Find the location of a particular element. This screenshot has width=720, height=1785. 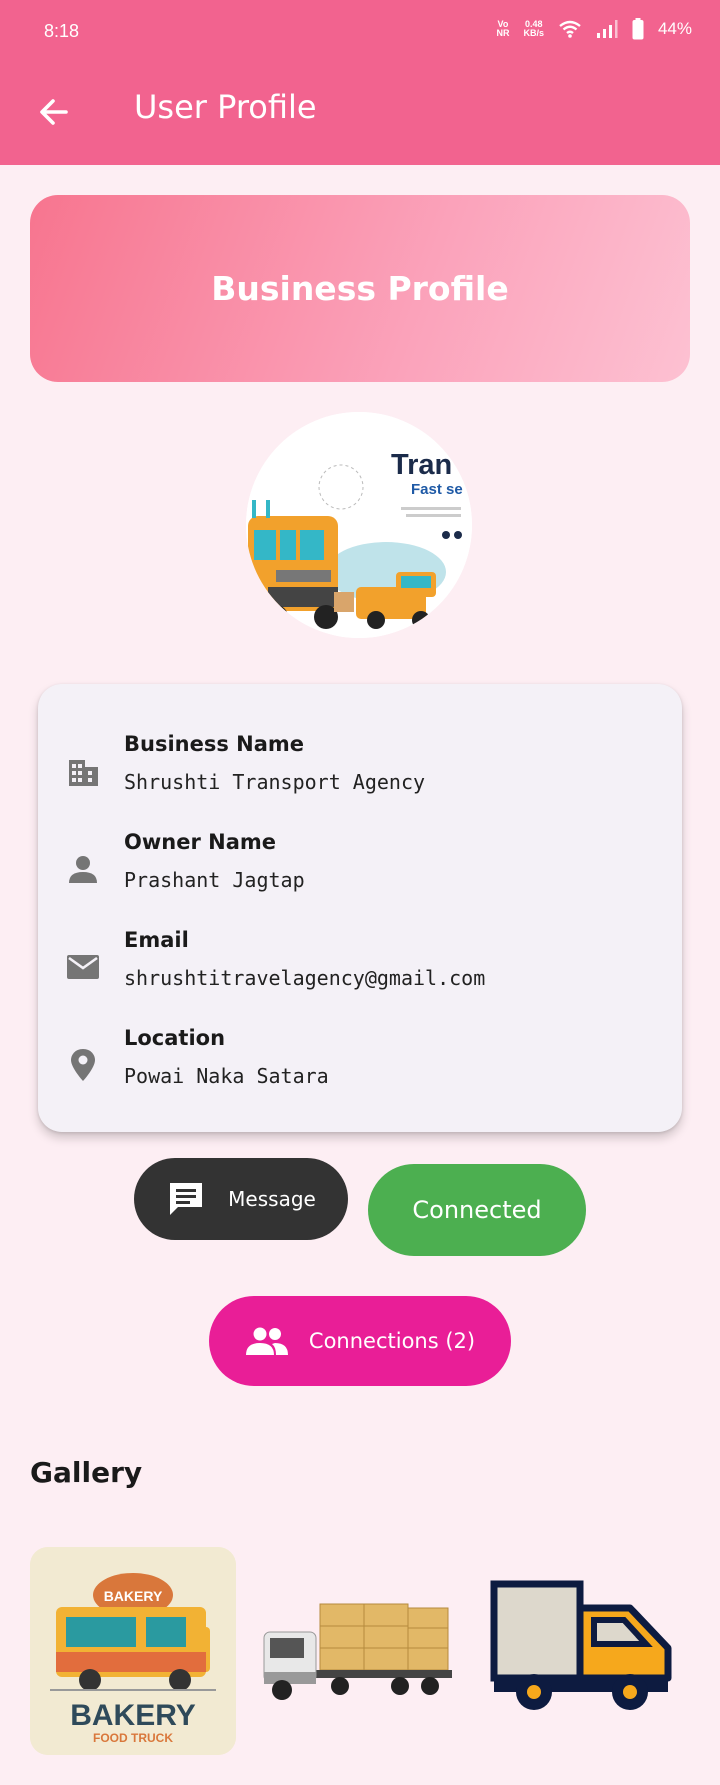

group-icon is located at coordinates (266, 1341).